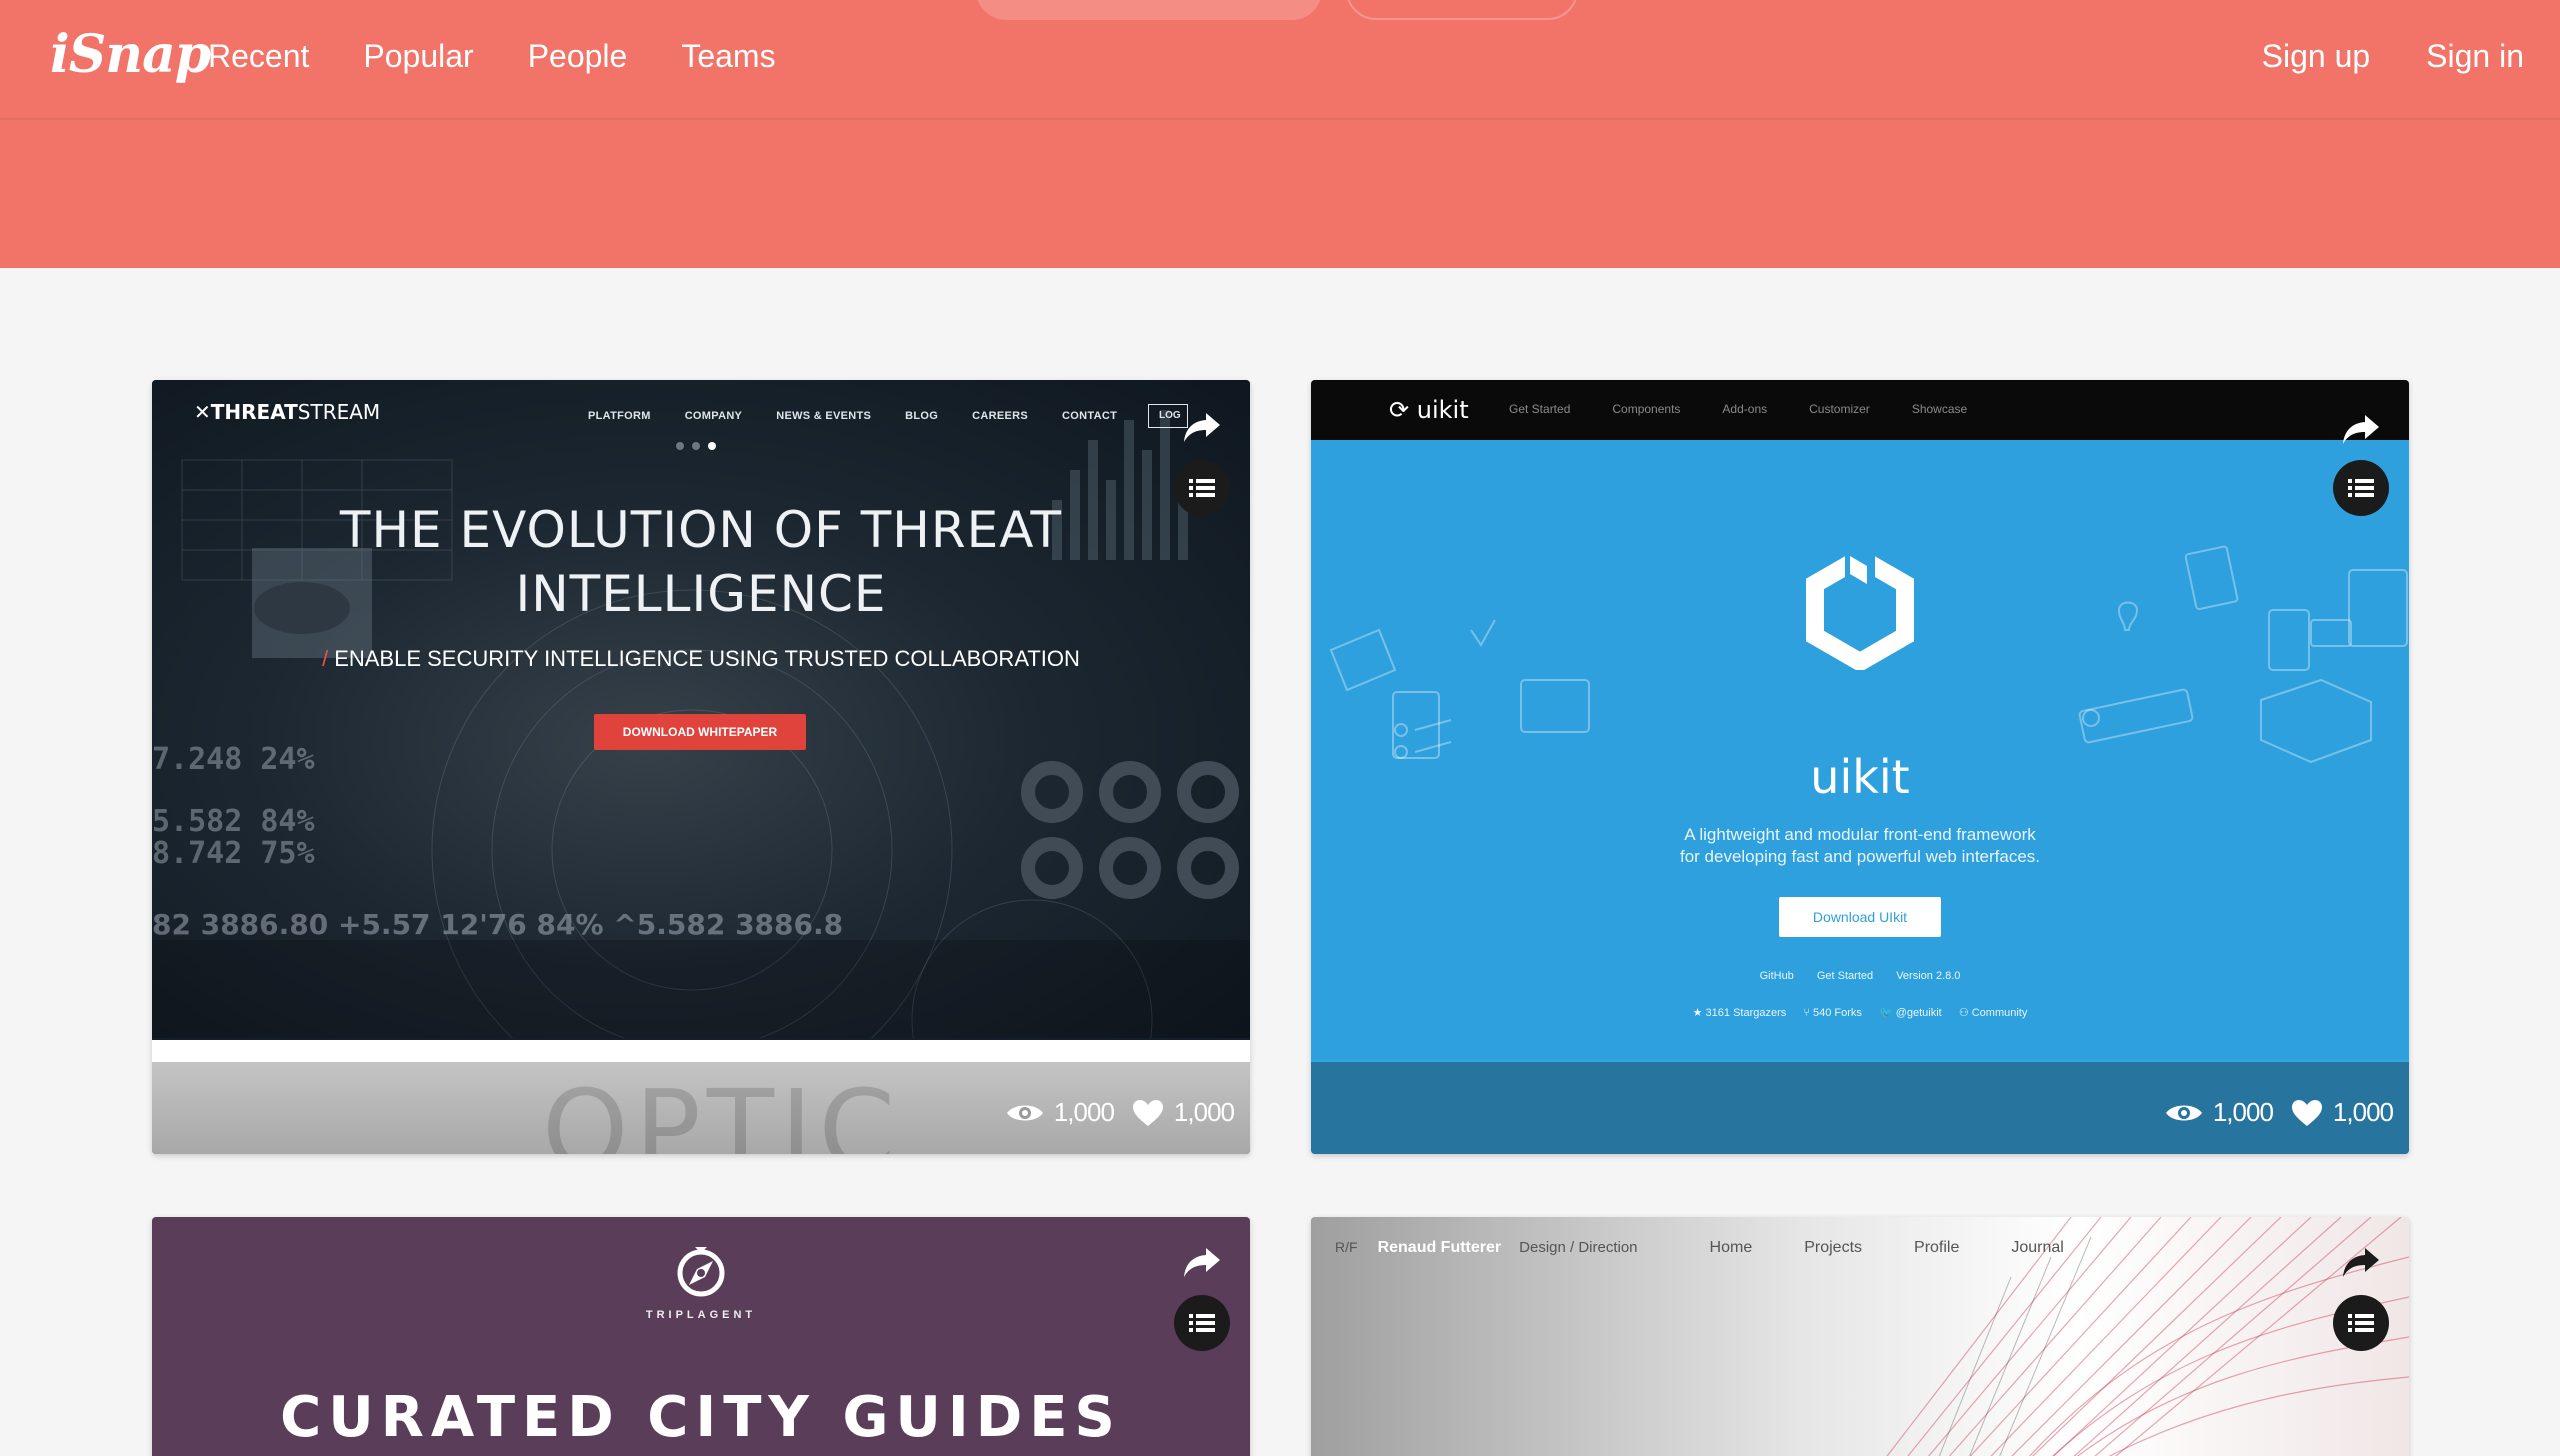  I want to click on site-menu: Home Projects Profile Journal, so click(1913, 1248).